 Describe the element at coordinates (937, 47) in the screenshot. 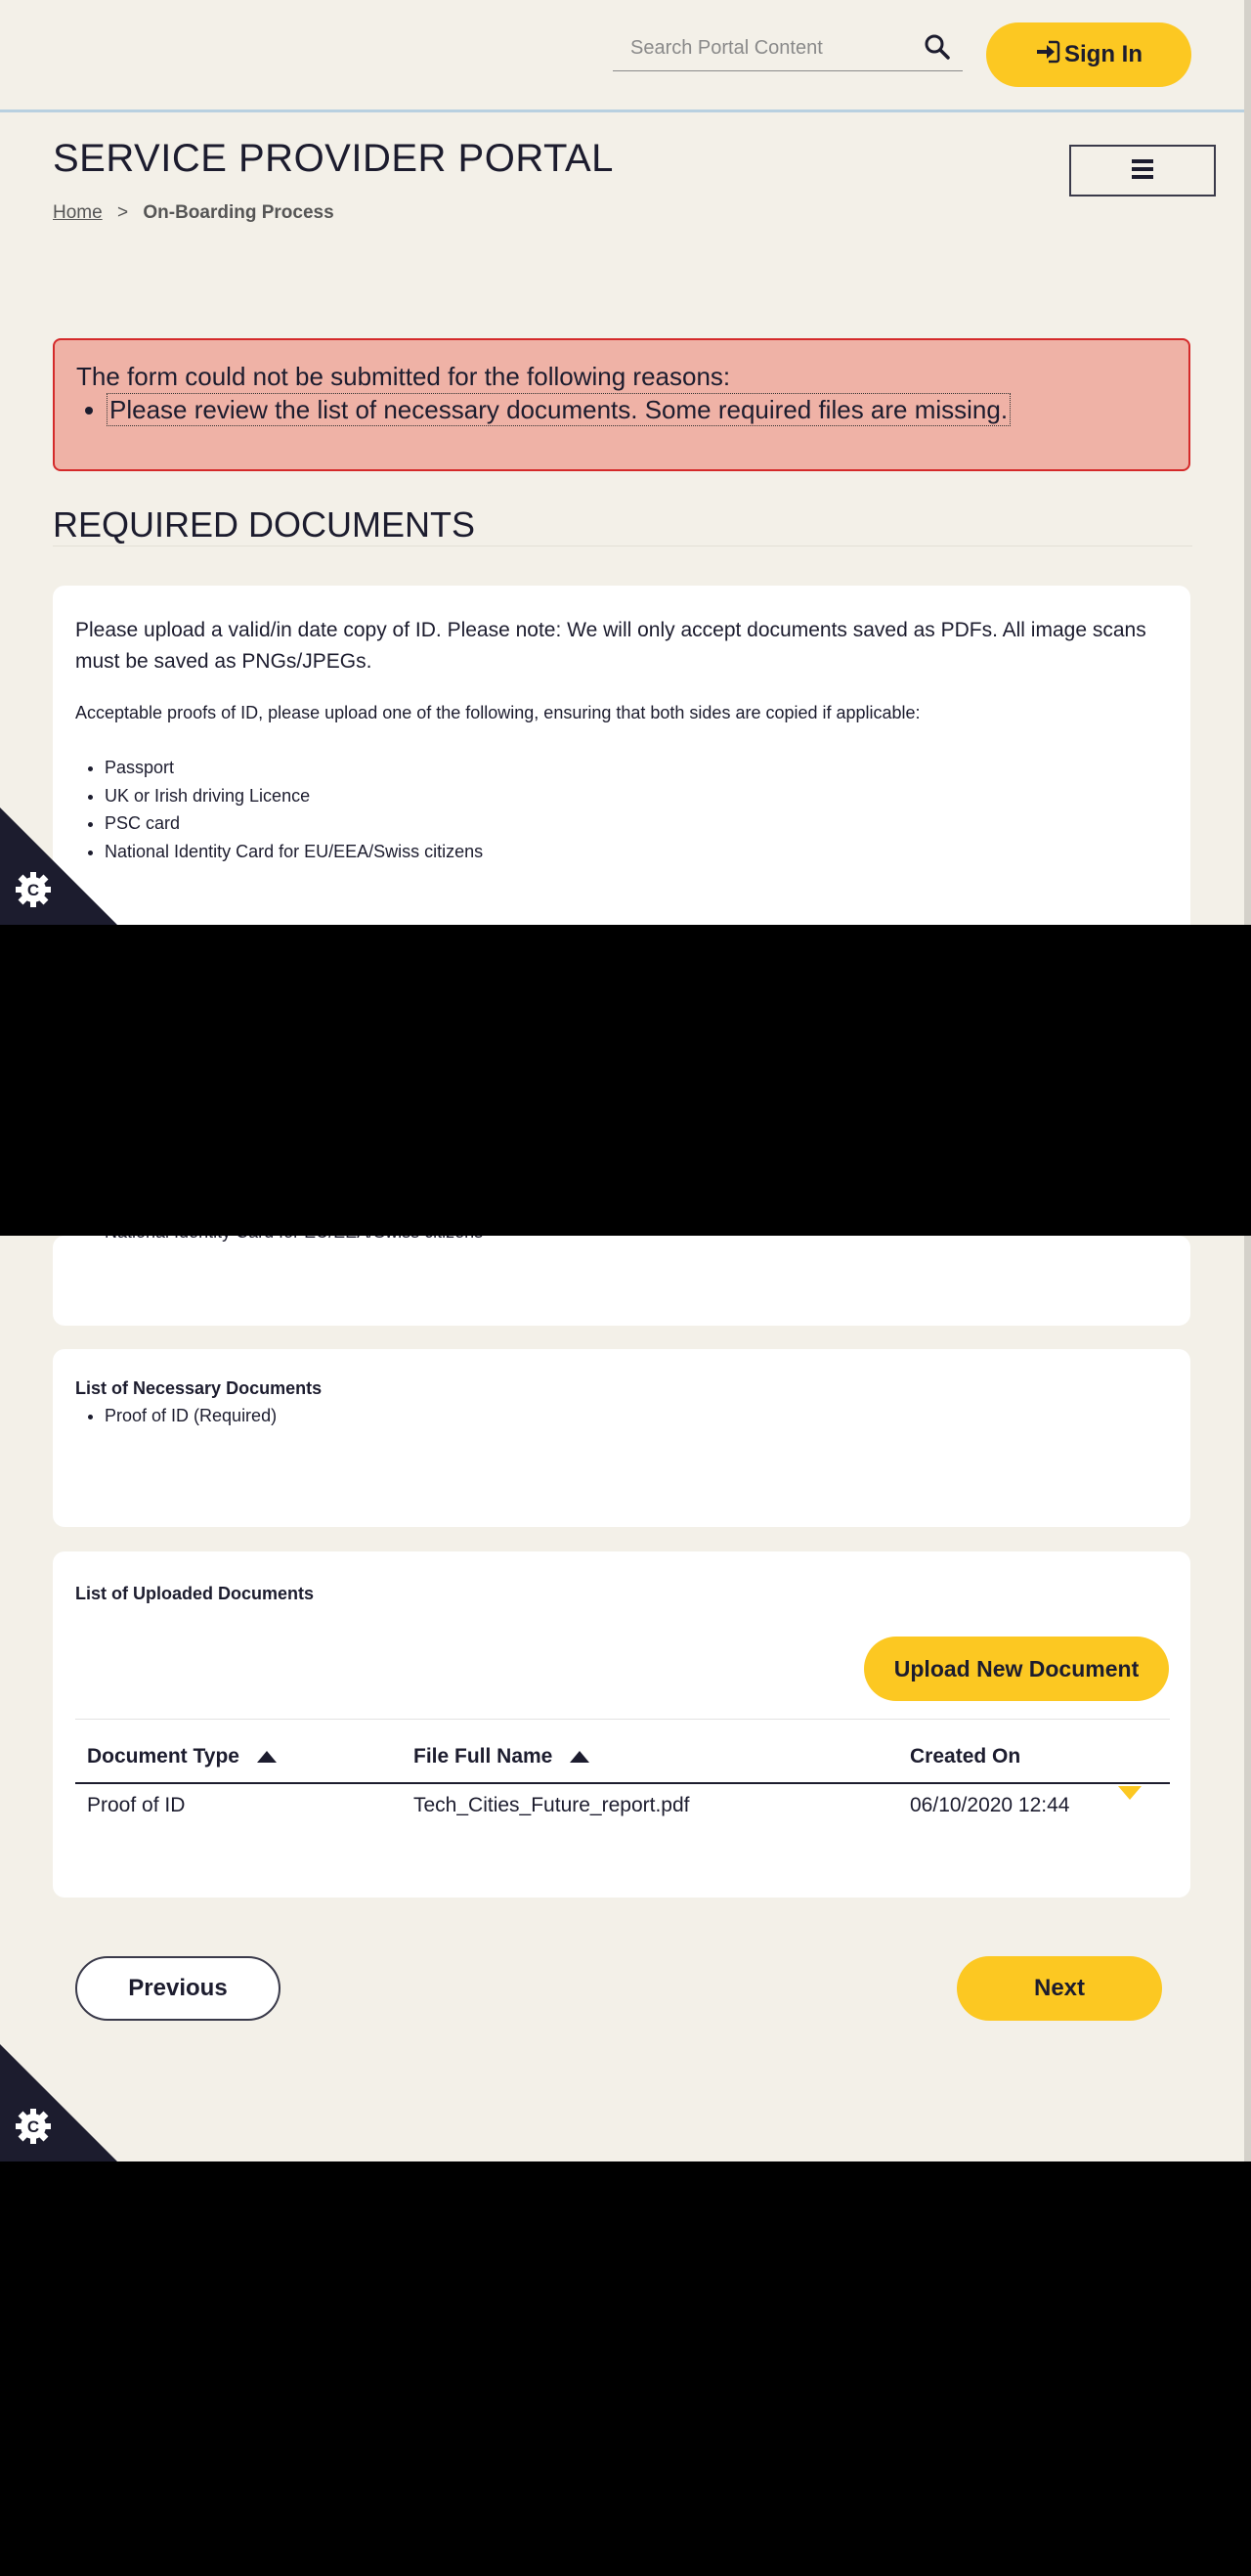

I see `search-icon` at that location.